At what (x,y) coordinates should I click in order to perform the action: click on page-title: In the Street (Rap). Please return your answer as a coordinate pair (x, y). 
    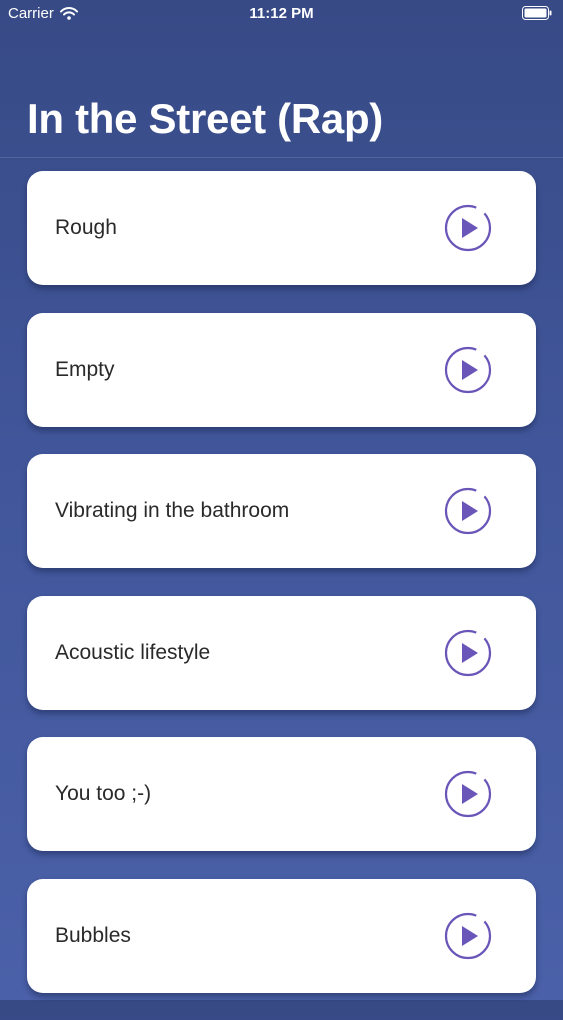
    Looking at the image, I should click on (205, 118).